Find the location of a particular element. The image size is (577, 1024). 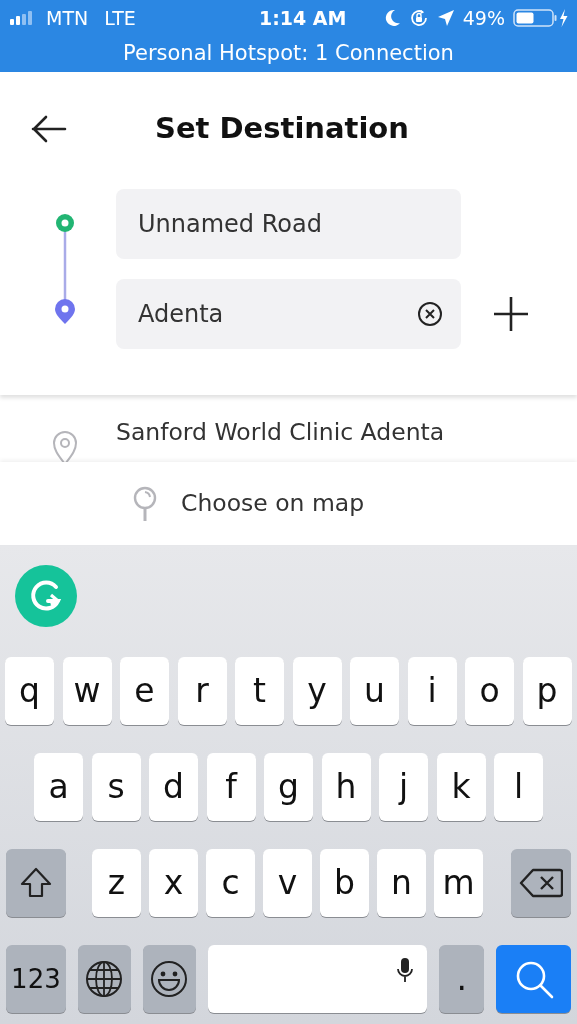

emoji-icon is located at coordinates (169, 979).